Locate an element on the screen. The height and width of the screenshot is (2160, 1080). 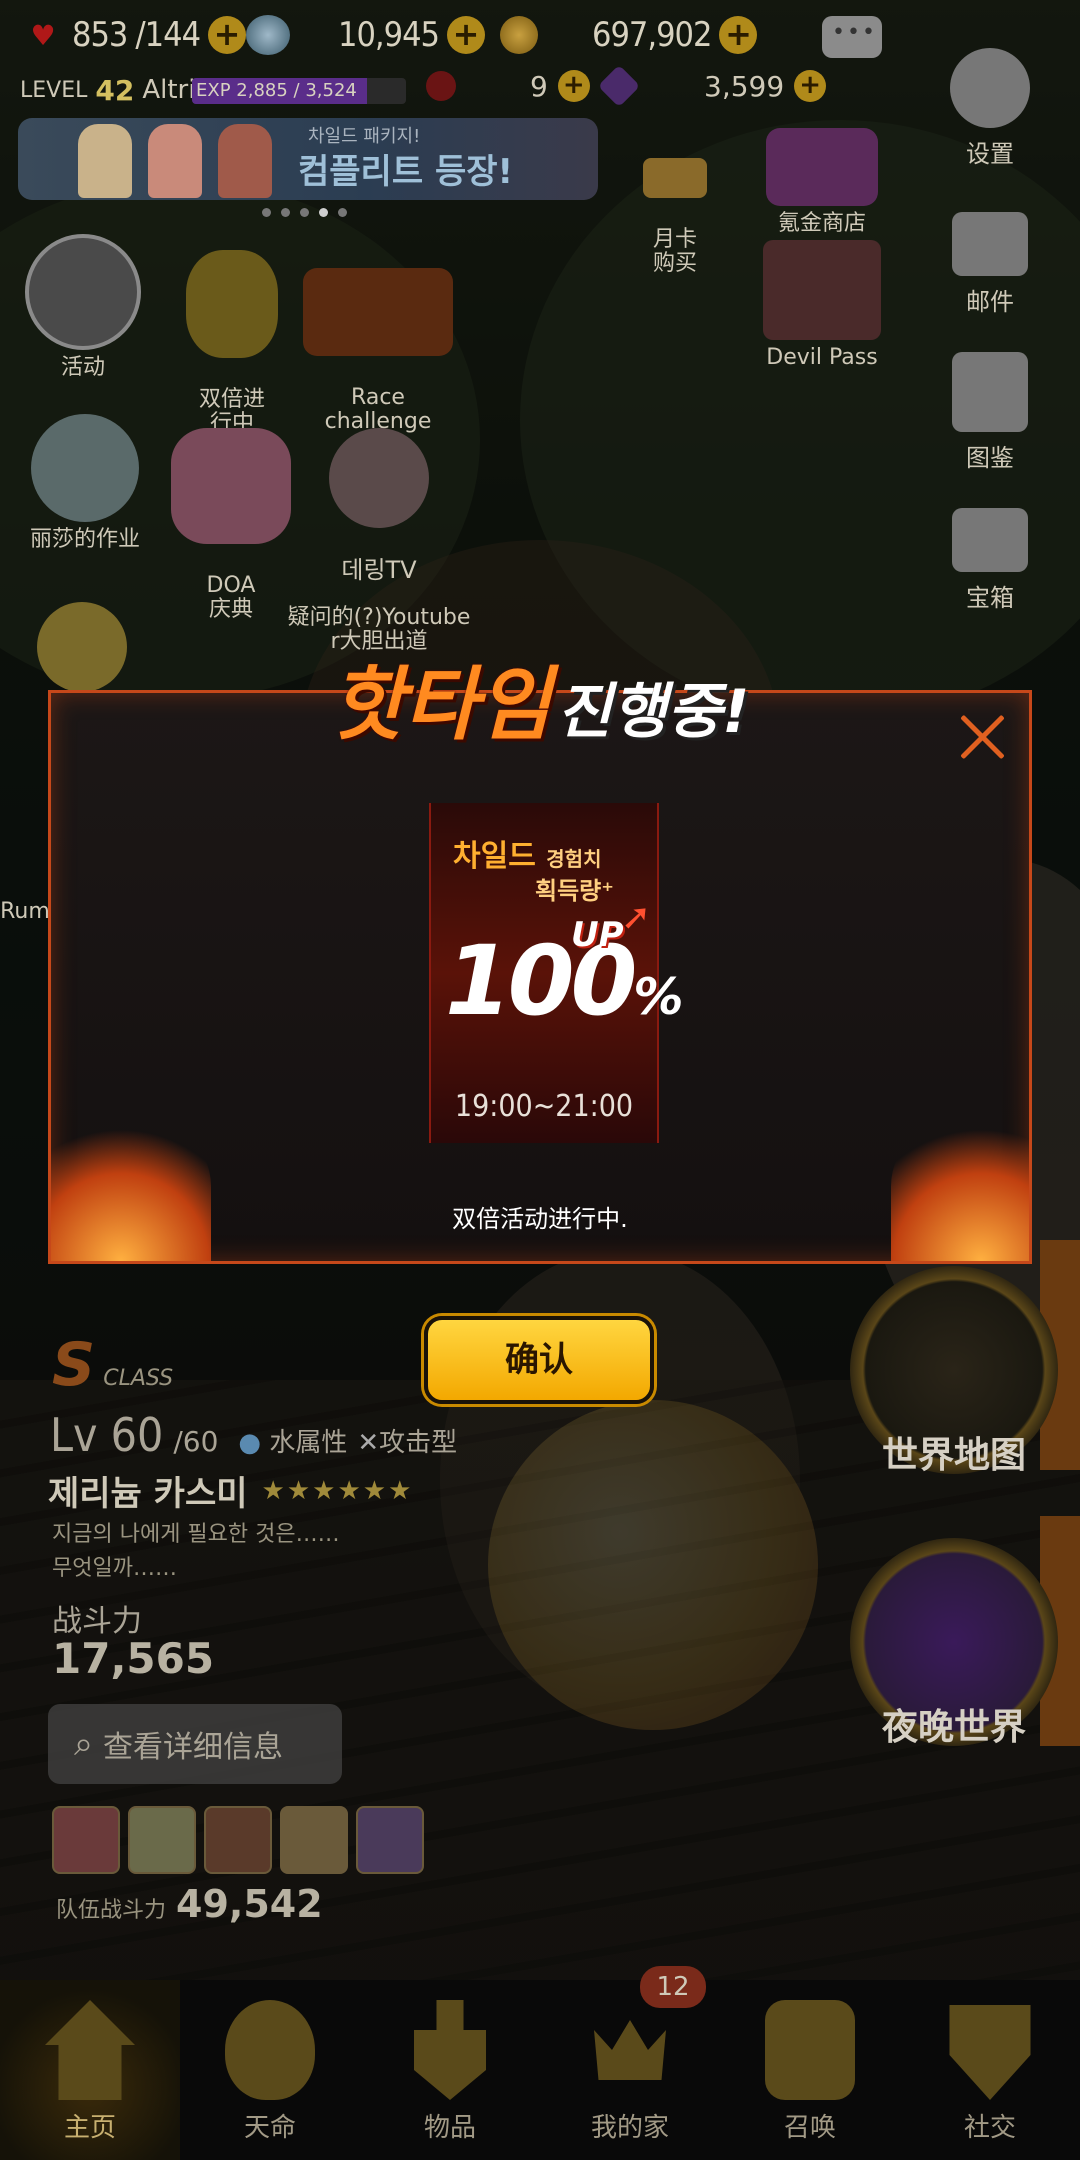
doa-fiesta-label: DOA 庆典 is located at coordinates (231, 597).